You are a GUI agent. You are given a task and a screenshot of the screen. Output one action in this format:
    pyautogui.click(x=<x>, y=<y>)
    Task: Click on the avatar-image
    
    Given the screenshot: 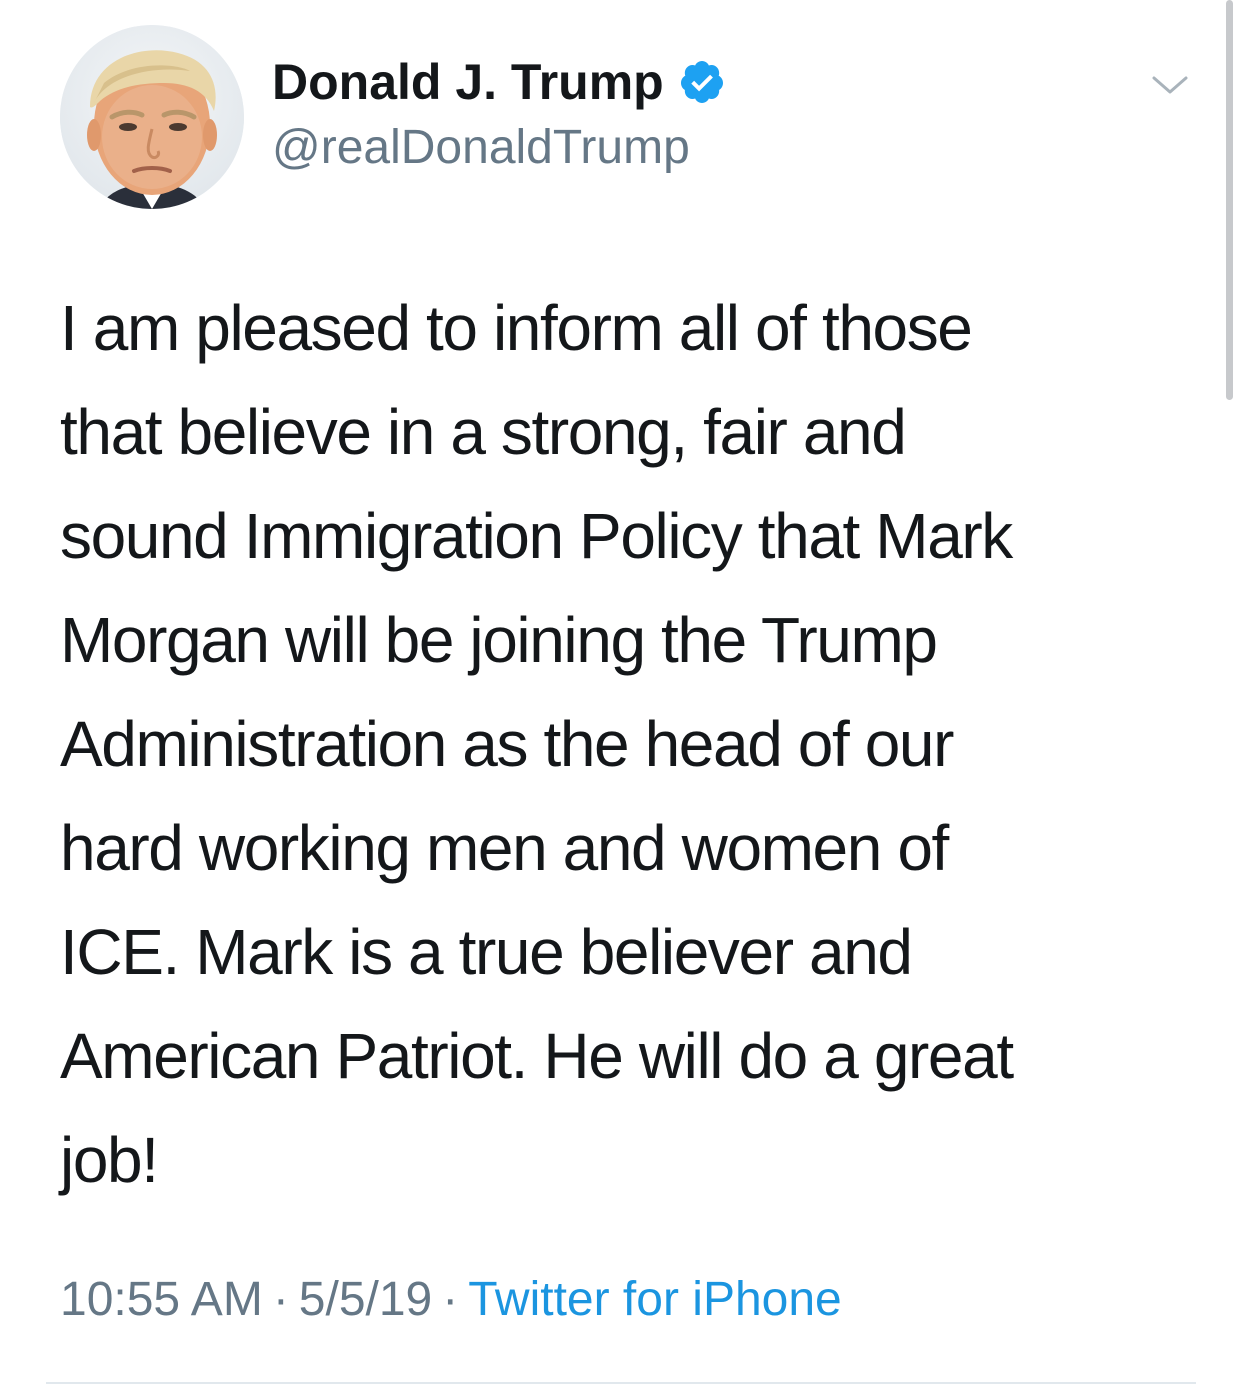 What is the action you would take?
    pyautogui.click(x=152, y=117)
    